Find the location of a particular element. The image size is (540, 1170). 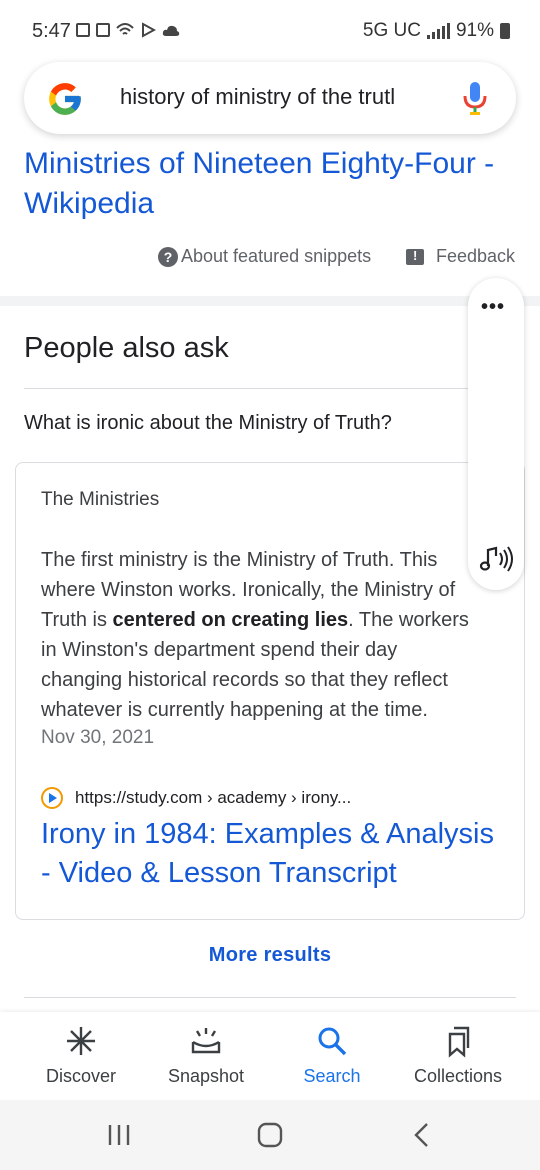

status-right: 5G UC 91% is located at coordinates (436, 31).